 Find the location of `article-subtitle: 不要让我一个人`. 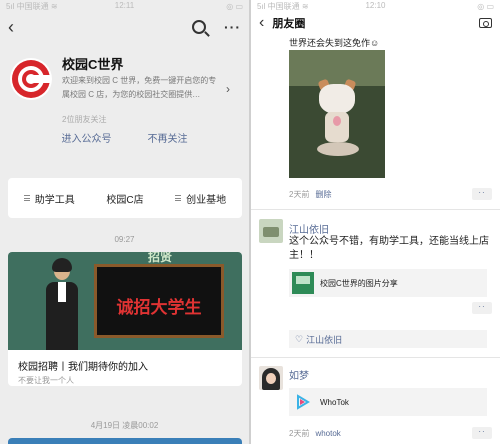

article-subtitle: 不要让我一个人 is located at coordinates (46, 380).